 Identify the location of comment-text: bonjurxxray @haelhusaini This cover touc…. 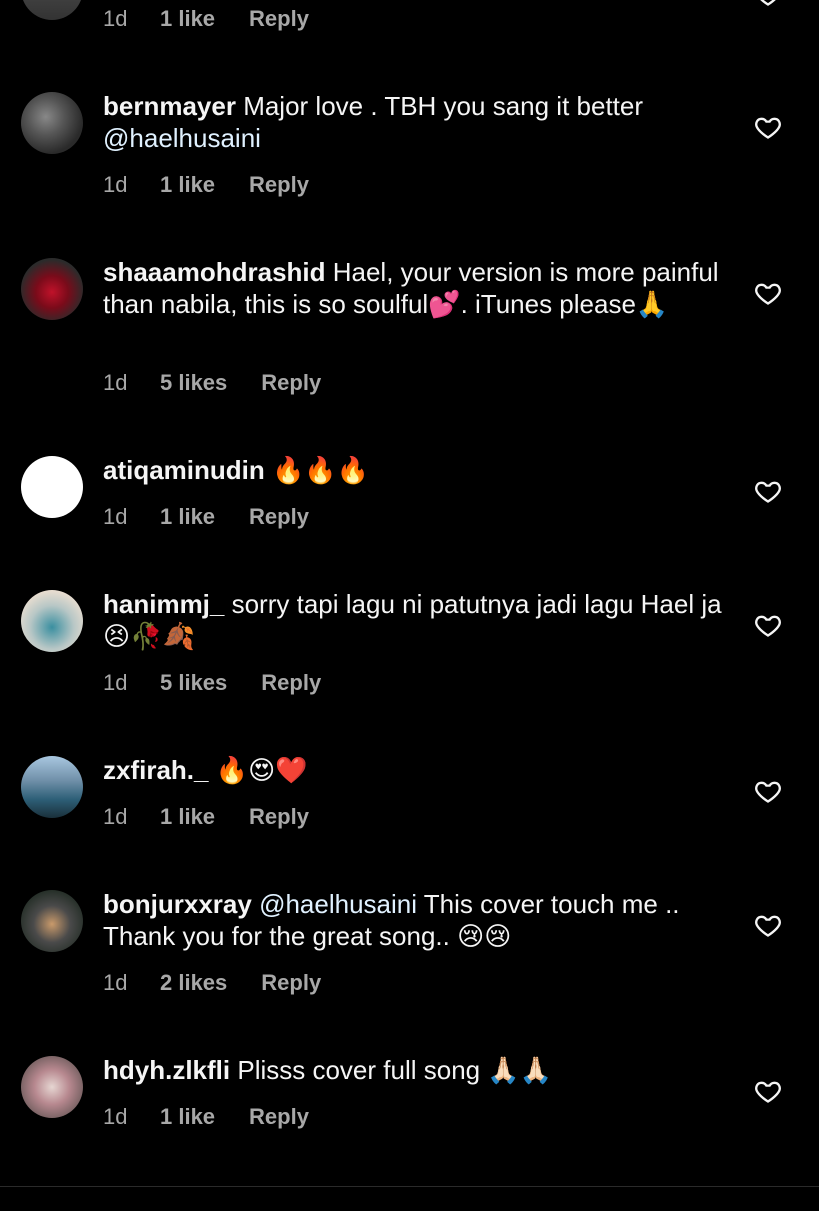
(413, 920).